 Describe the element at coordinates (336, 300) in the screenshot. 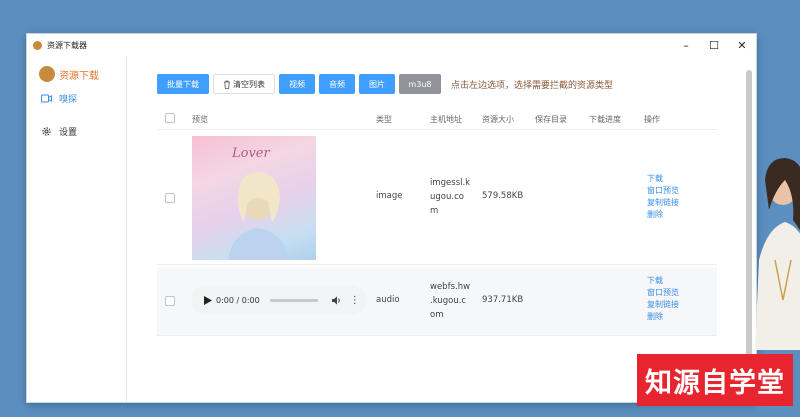

I see `volume-icon` at that location.